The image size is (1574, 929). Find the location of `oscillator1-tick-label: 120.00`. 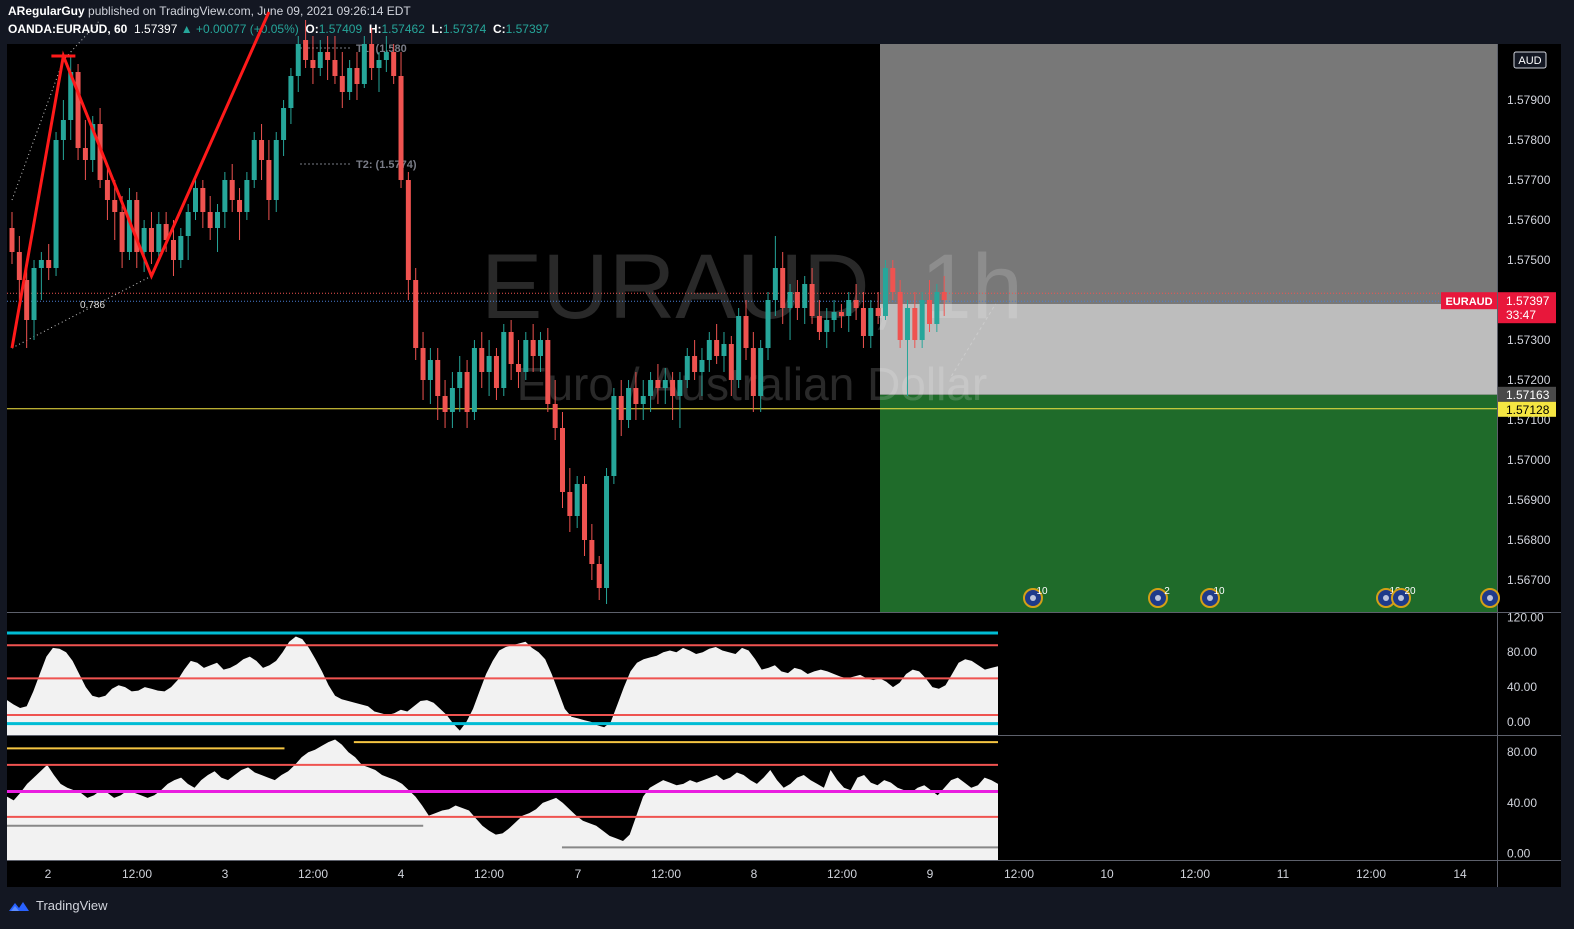

oscillator1-tick-label: 120.00 is located at coordinates (1525, 617).